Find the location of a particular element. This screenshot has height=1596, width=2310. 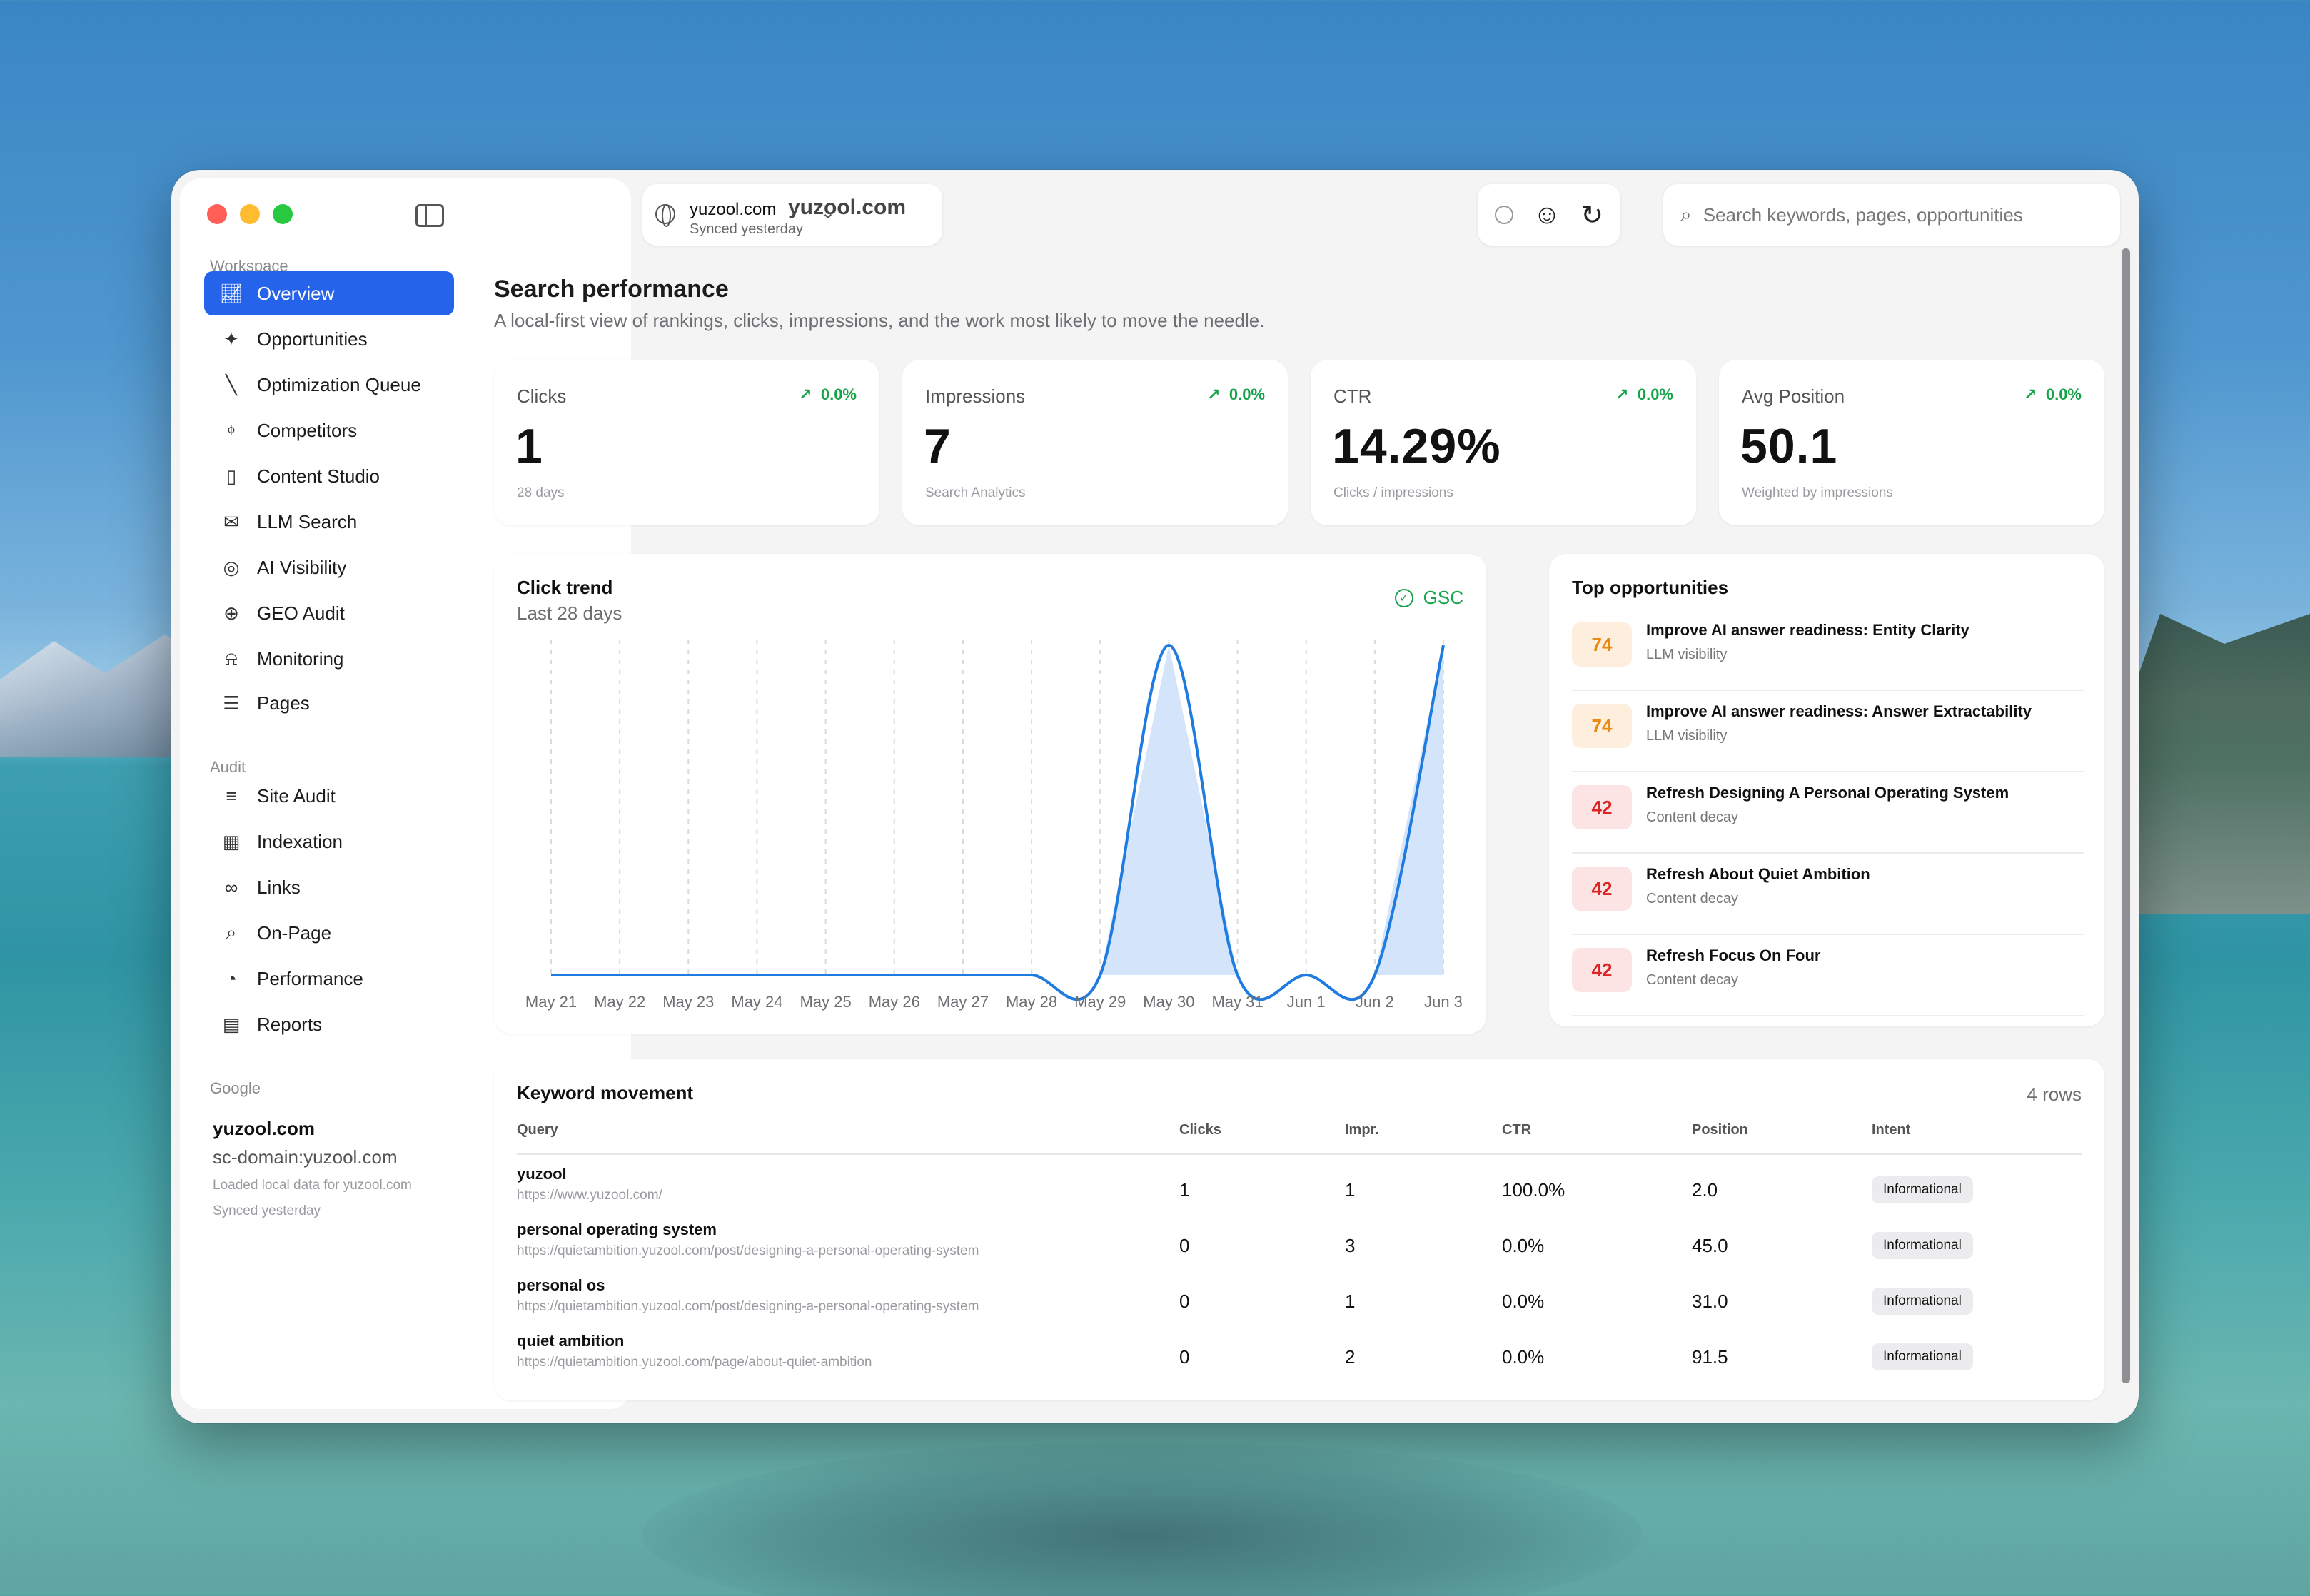

keyword-row-count: 4 rows is located at coordinates (2054, 1094).